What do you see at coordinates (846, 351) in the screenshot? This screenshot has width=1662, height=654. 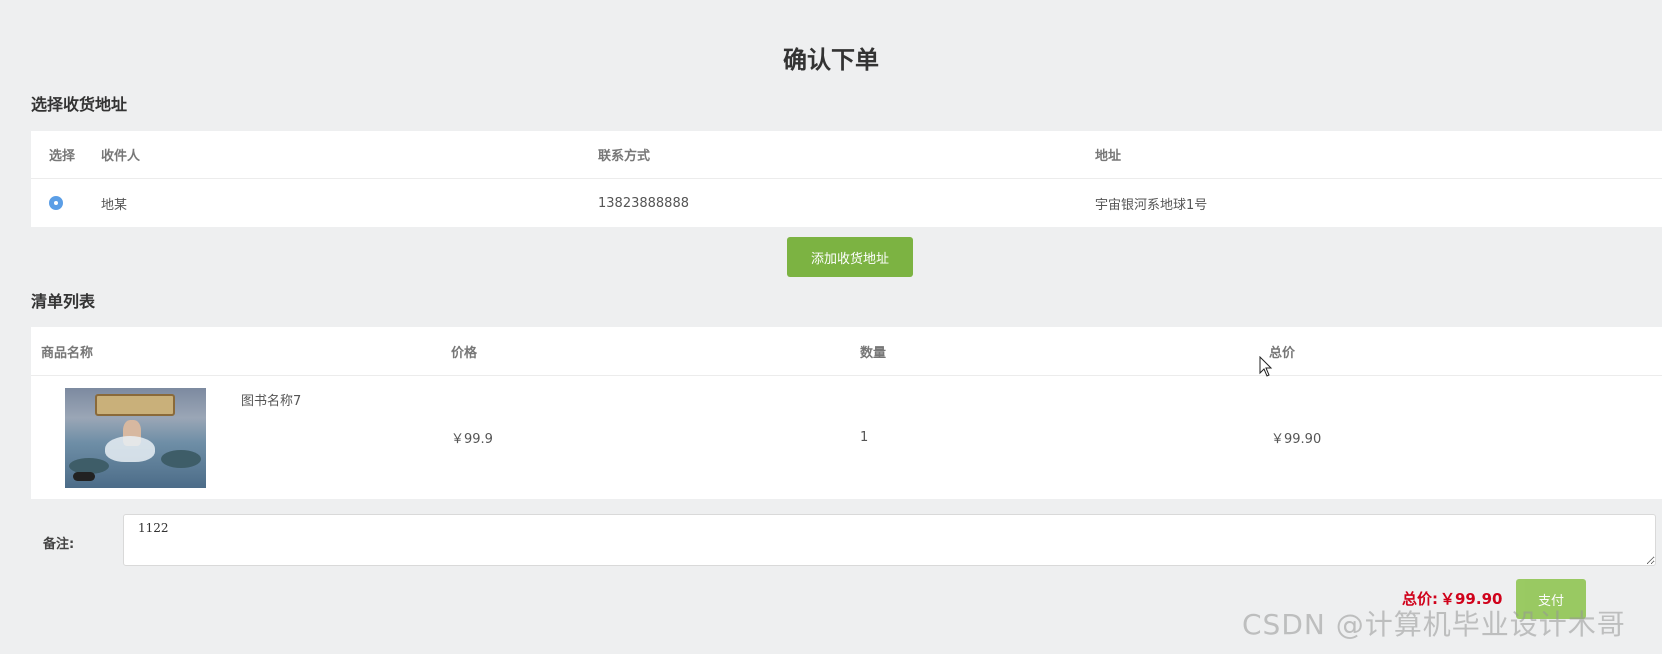 I see `item-table-header: 商品名称 价格 数量 总价` at bounding box center [846, 351].